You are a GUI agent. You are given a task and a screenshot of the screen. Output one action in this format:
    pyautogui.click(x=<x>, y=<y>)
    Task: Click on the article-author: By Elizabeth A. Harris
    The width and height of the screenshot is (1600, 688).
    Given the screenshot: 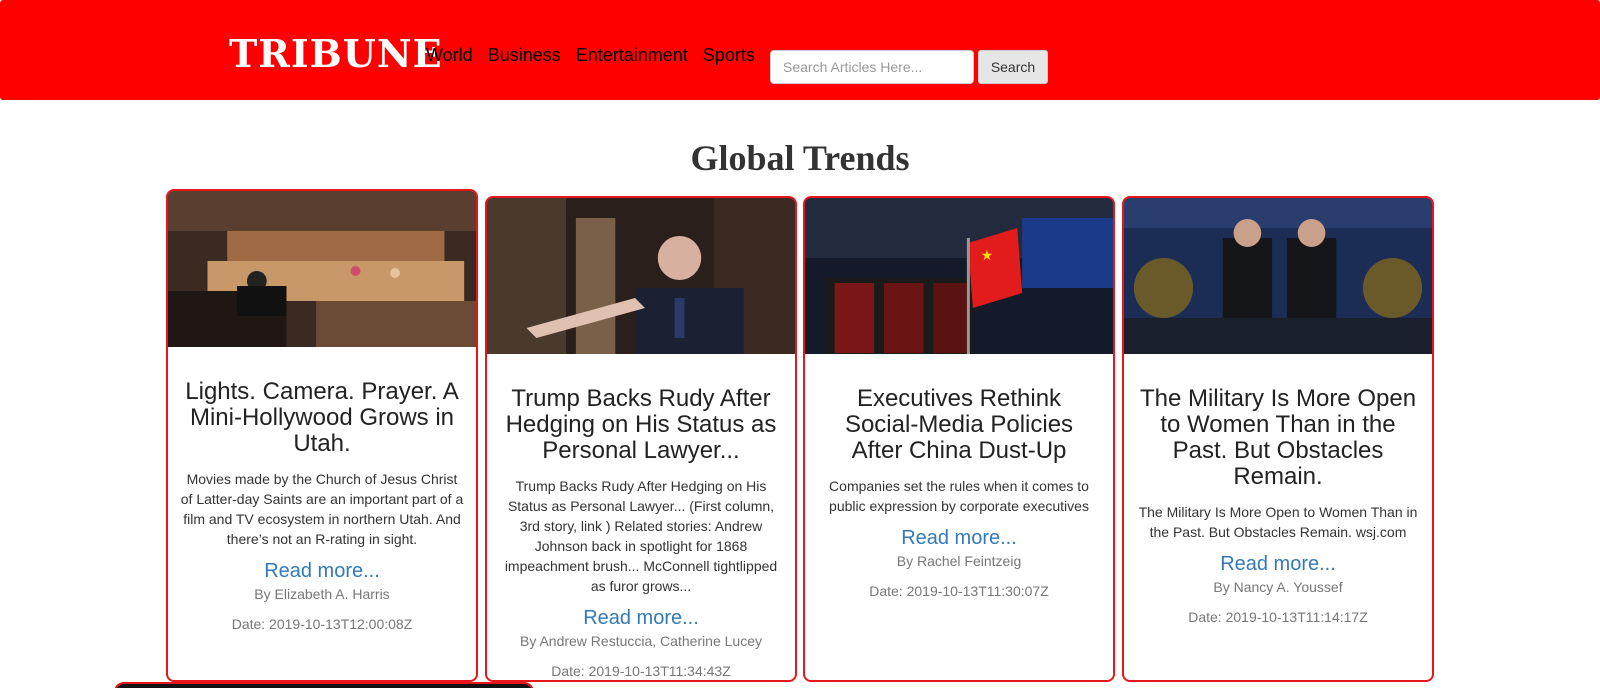 What is the action you would take?
    pyautogui.click(x=322, y=594)
    